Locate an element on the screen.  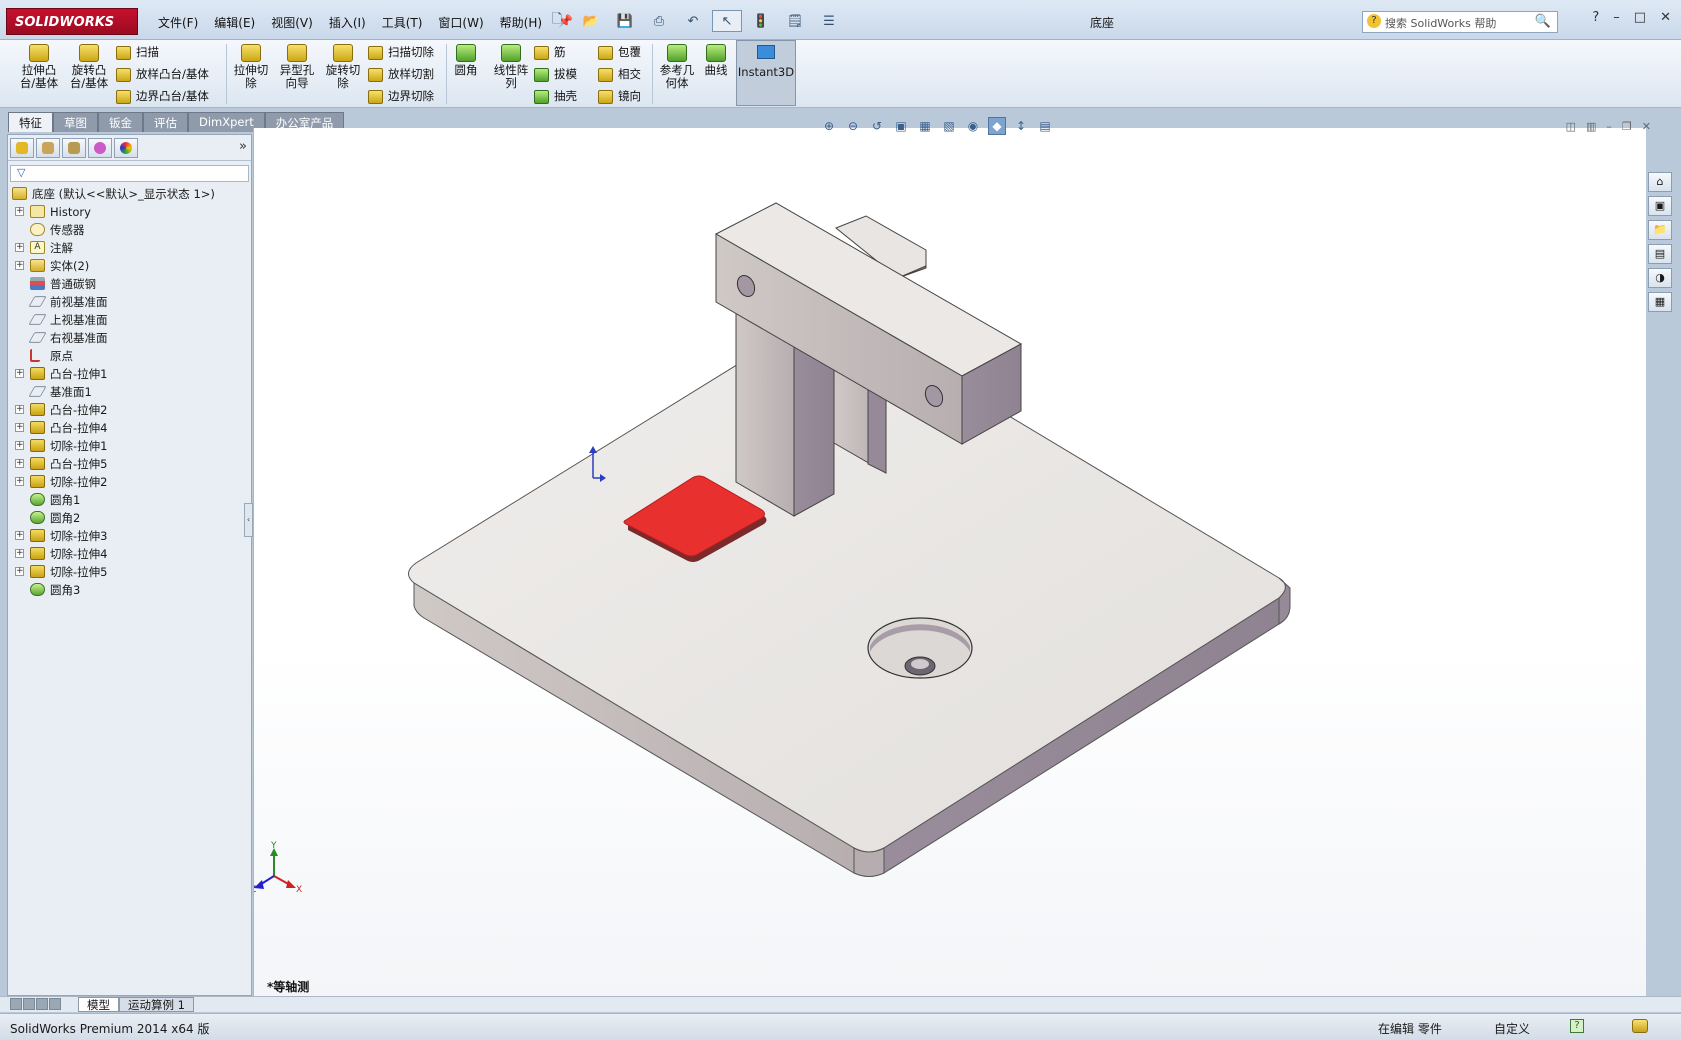
minimize-icon: – is located at coordinates (1616, 17).